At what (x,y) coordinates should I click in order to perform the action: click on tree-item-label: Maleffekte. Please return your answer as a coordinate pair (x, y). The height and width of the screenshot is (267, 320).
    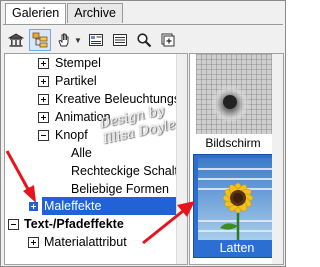
    Looking at the image, I should click on (109, 206).